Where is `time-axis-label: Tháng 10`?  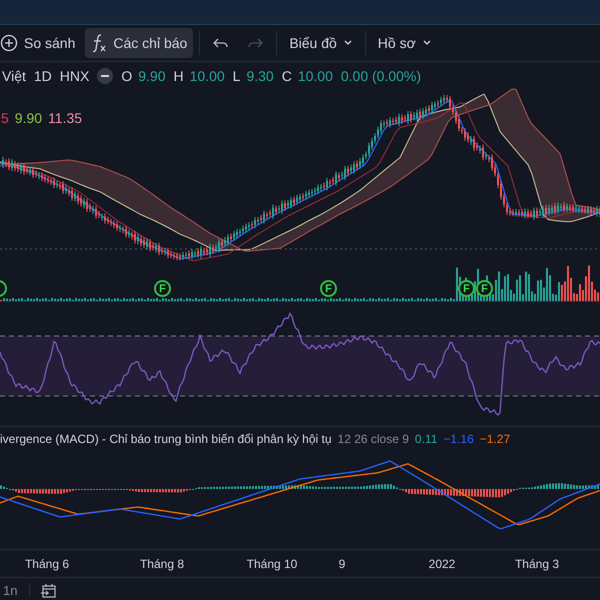 time-axis-label: Tháng 10 is located at coordinates (272, 564).